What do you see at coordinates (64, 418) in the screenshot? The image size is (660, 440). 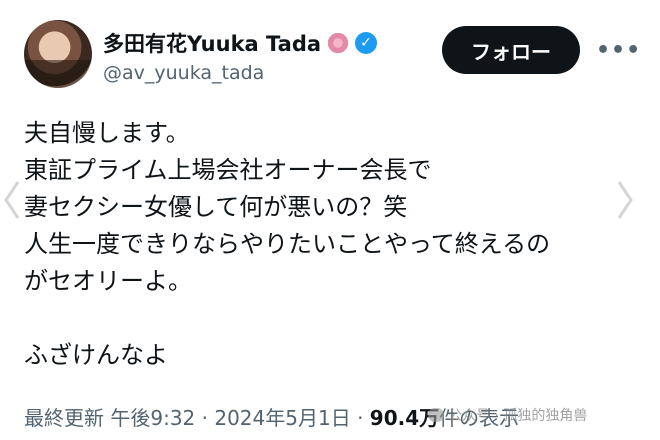 I see `updated-label: 最終更新` at bounding box center [64, 418].